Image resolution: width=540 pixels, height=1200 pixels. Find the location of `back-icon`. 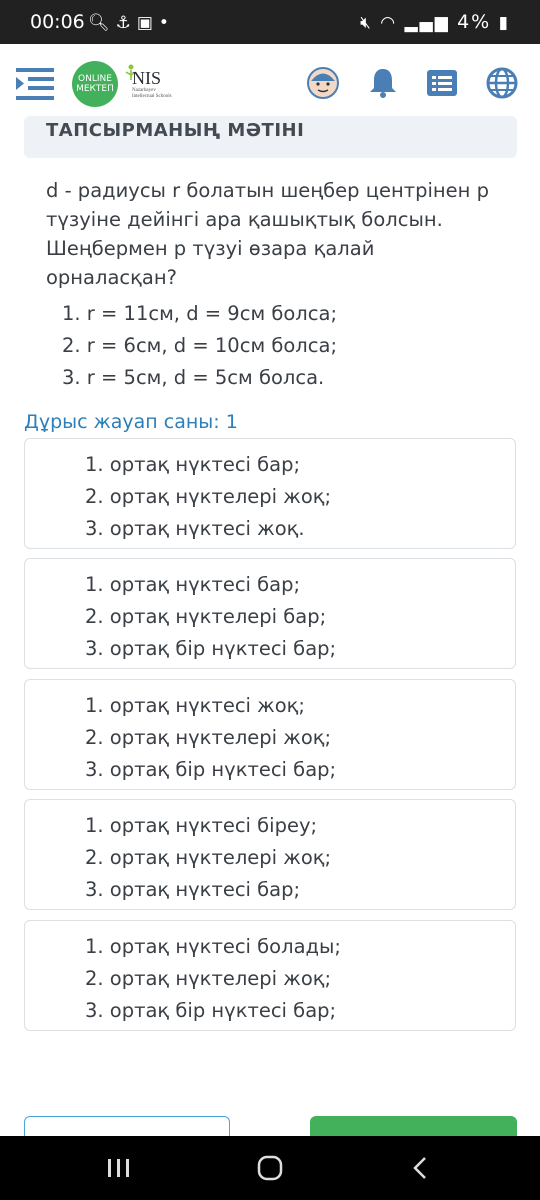

back-icon is located at coordinates (421, 1168).